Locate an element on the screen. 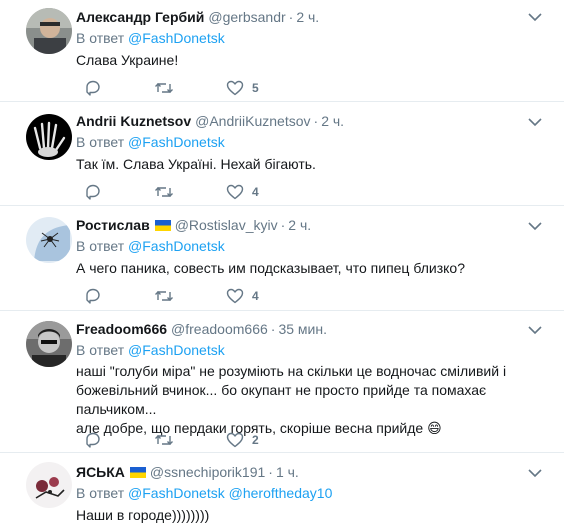 The image size is (564, 532). timestamp: 35 мин. is located at coordinates (302, 329).